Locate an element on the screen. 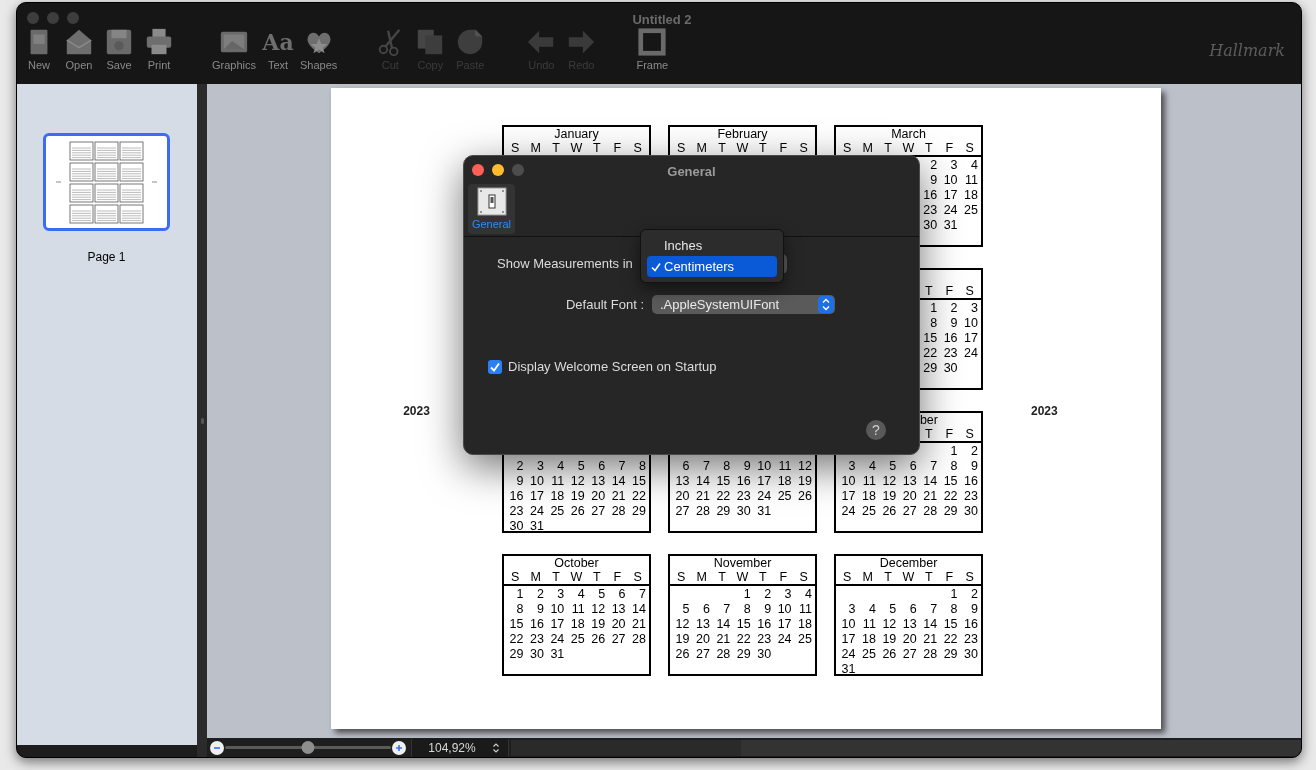 Image resolution: width=1316 pixels, height=770 pixels. toolbar-button: New is located at coordinates (39, 48).